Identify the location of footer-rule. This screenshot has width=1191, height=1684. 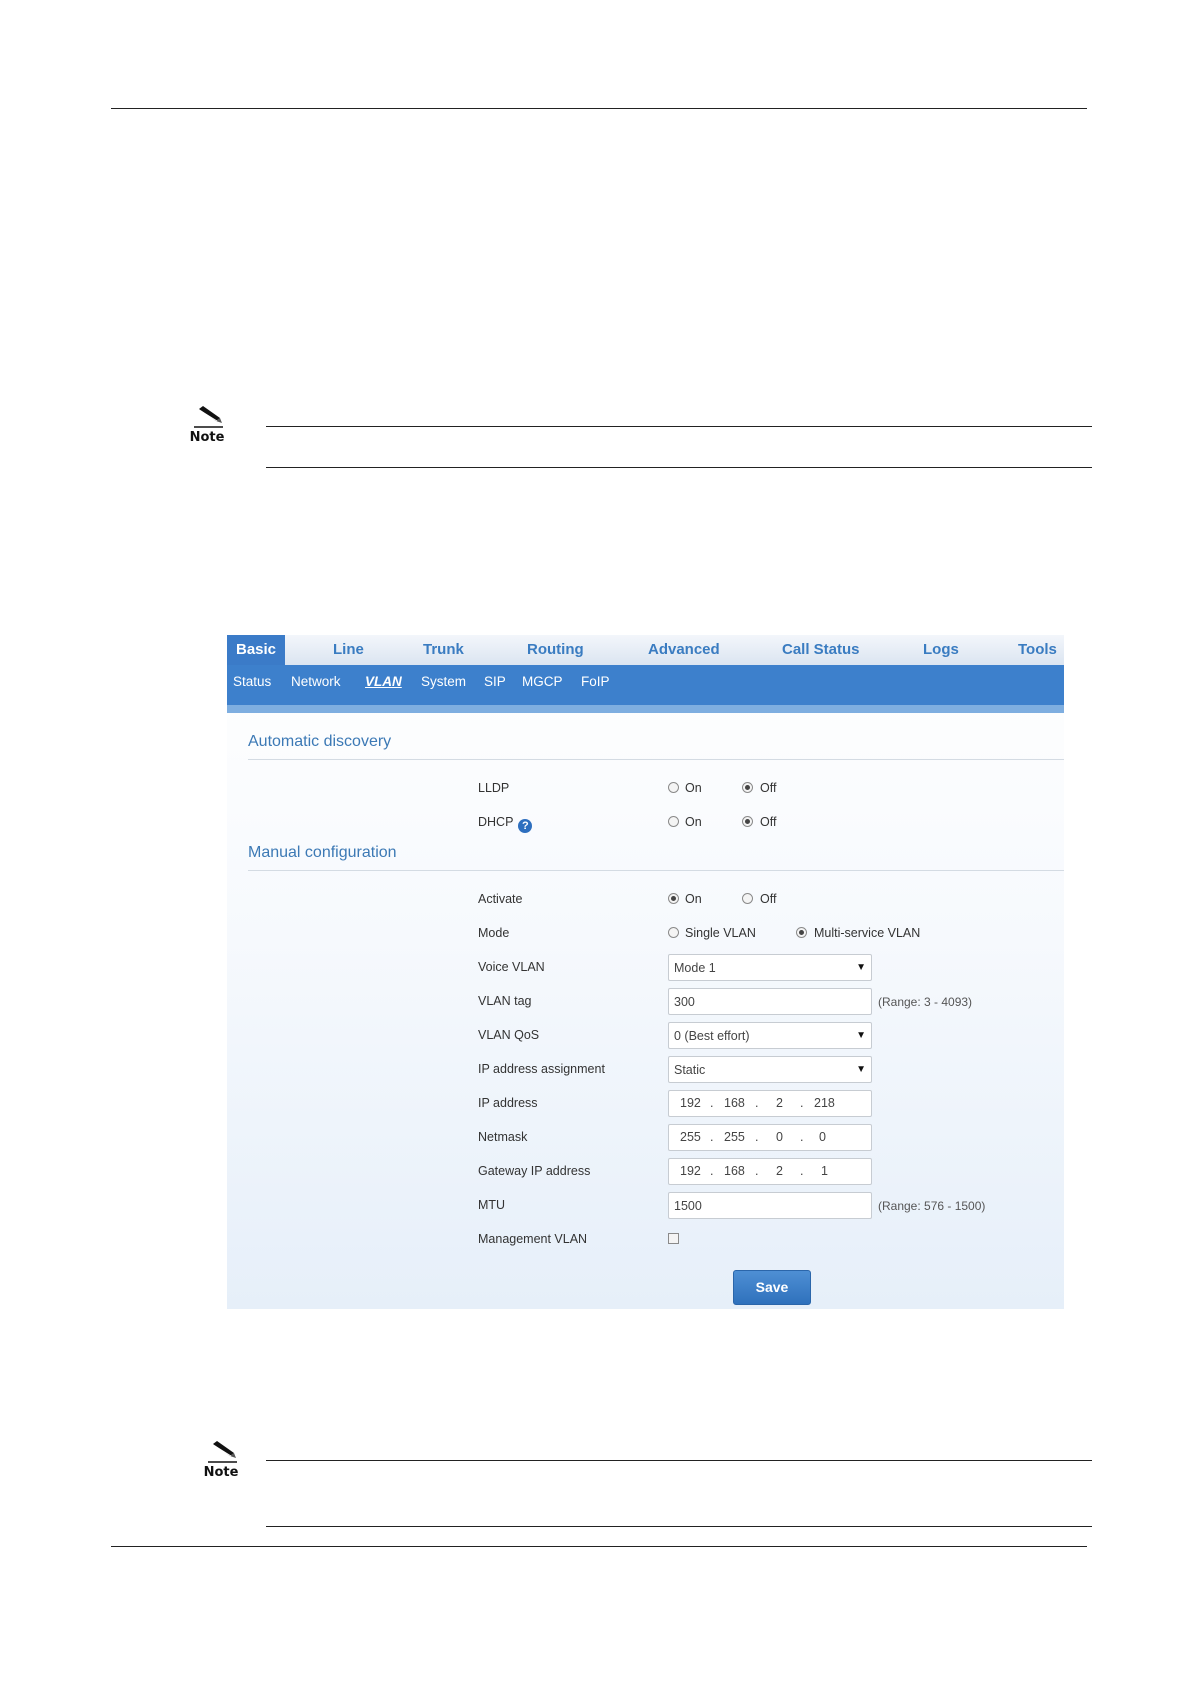
(599, 1546).